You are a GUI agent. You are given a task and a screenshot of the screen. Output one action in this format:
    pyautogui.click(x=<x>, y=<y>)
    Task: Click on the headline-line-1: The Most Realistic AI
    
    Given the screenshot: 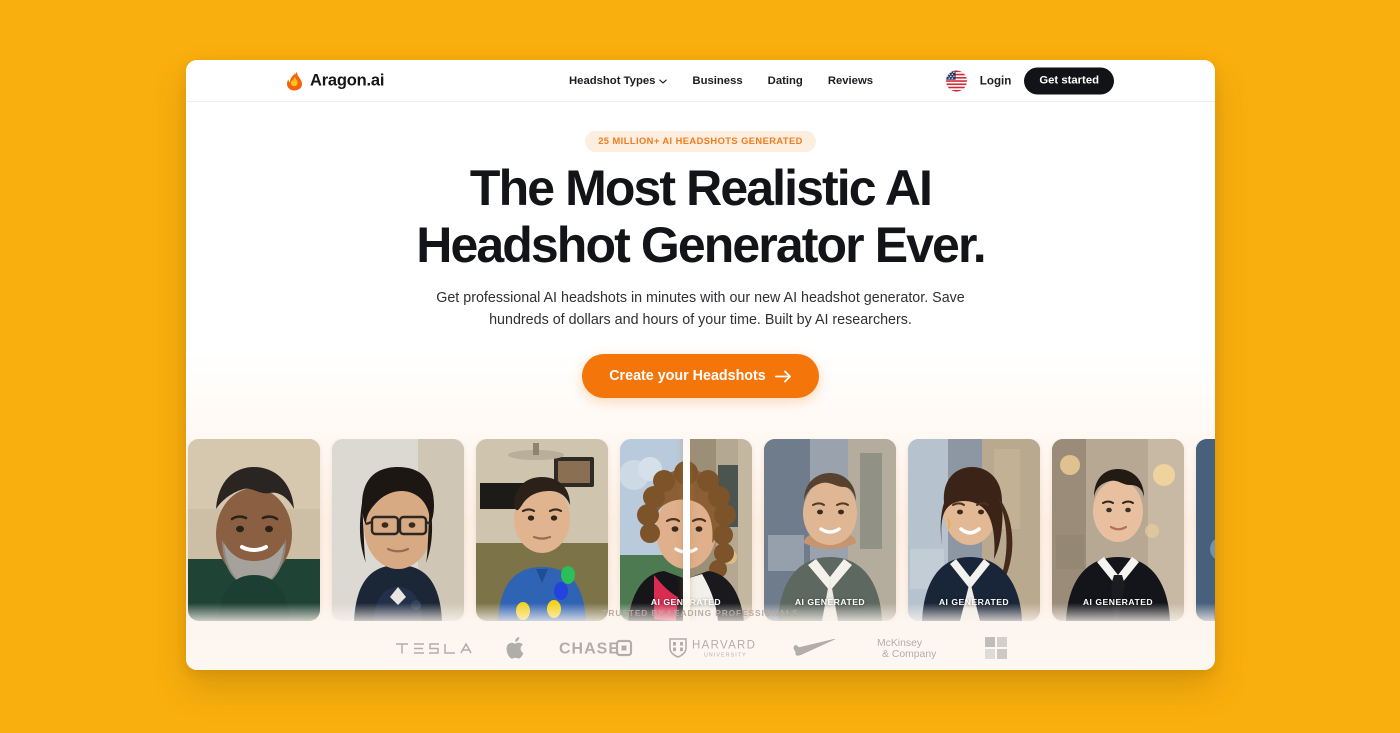 What is the action you would take?
    pyautogui.click(x=701, y=188)
    